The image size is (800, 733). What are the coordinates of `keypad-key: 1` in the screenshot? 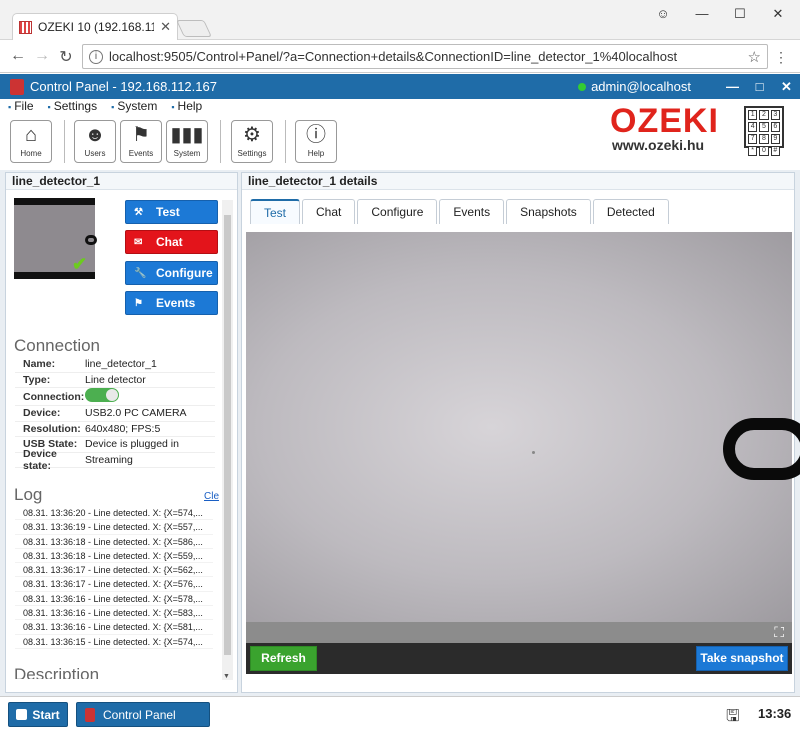 It's located at (753, 115).